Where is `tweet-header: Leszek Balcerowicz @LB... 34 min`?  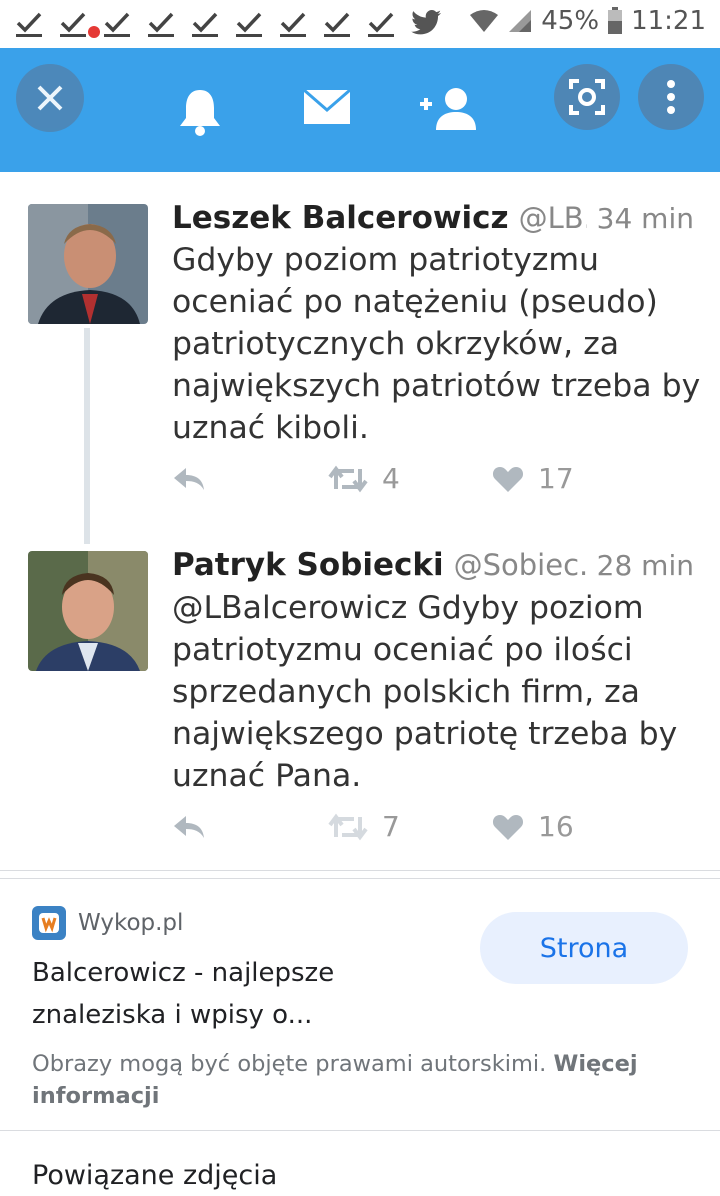
tweet-header: Leszek Balcerowicz @LB... 34 min is located at coordinates (433, 218).